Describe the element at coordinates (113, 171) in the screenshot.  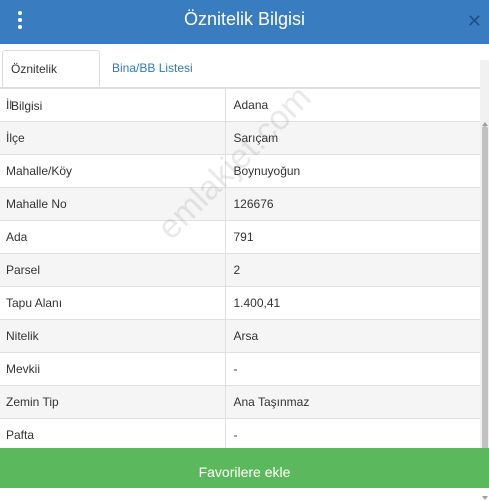
I see `attribute-key: Mahalle/Köy` at that location.